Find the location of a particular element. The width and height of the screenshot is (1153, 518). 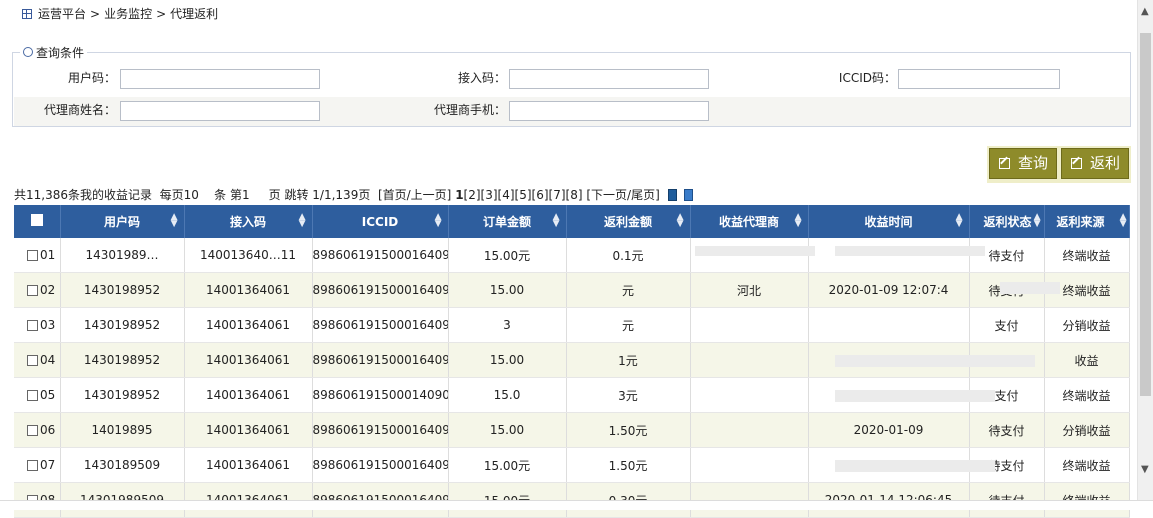

select-all-checkbox is located at coordinates (36, 220).